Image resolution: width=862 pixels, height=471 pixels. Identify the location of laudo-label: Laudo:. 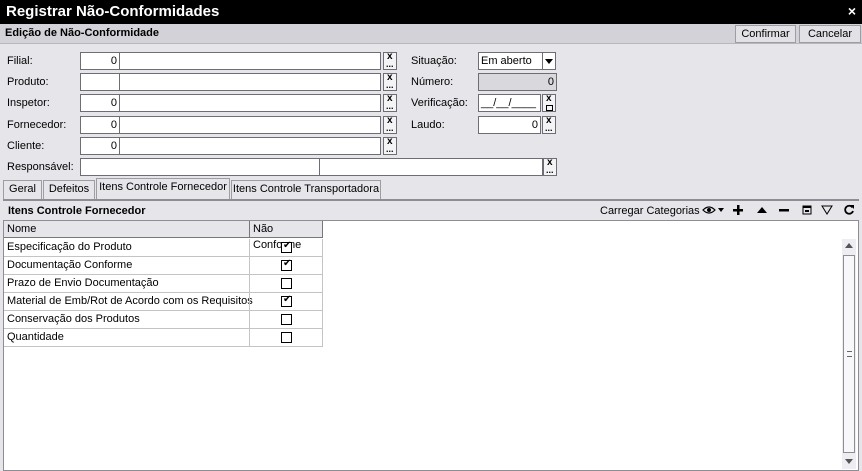
(428, 125).